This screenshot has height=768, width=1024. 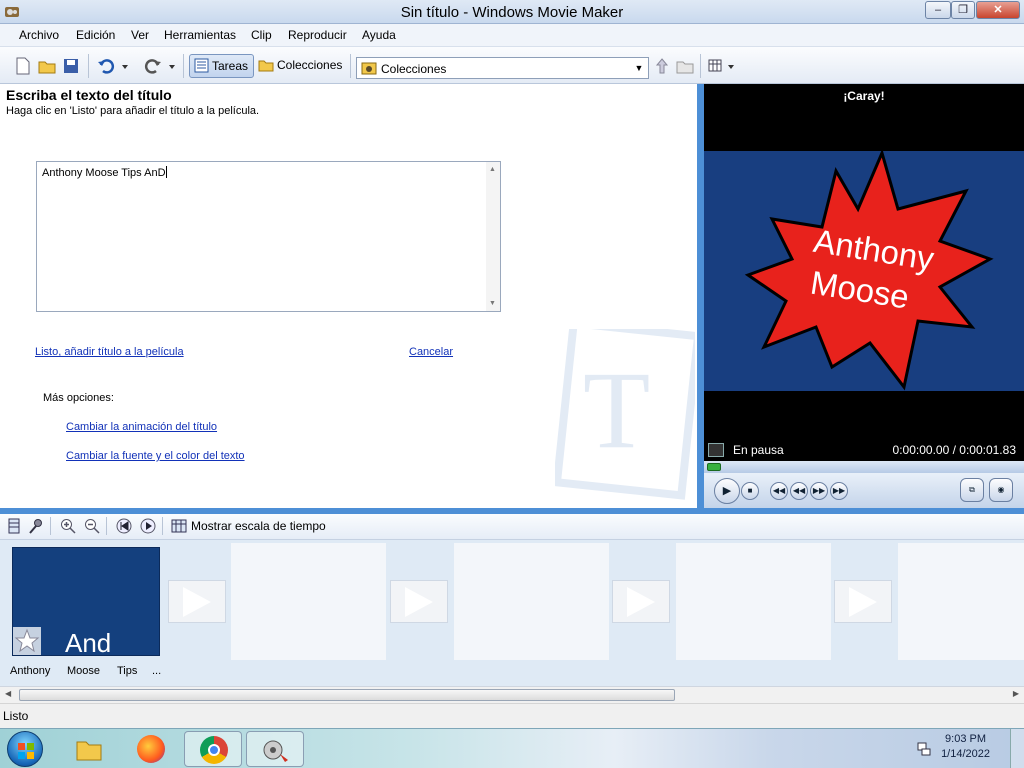 I want to click on explorer-taskbar-button, so click(x=89, y=749).